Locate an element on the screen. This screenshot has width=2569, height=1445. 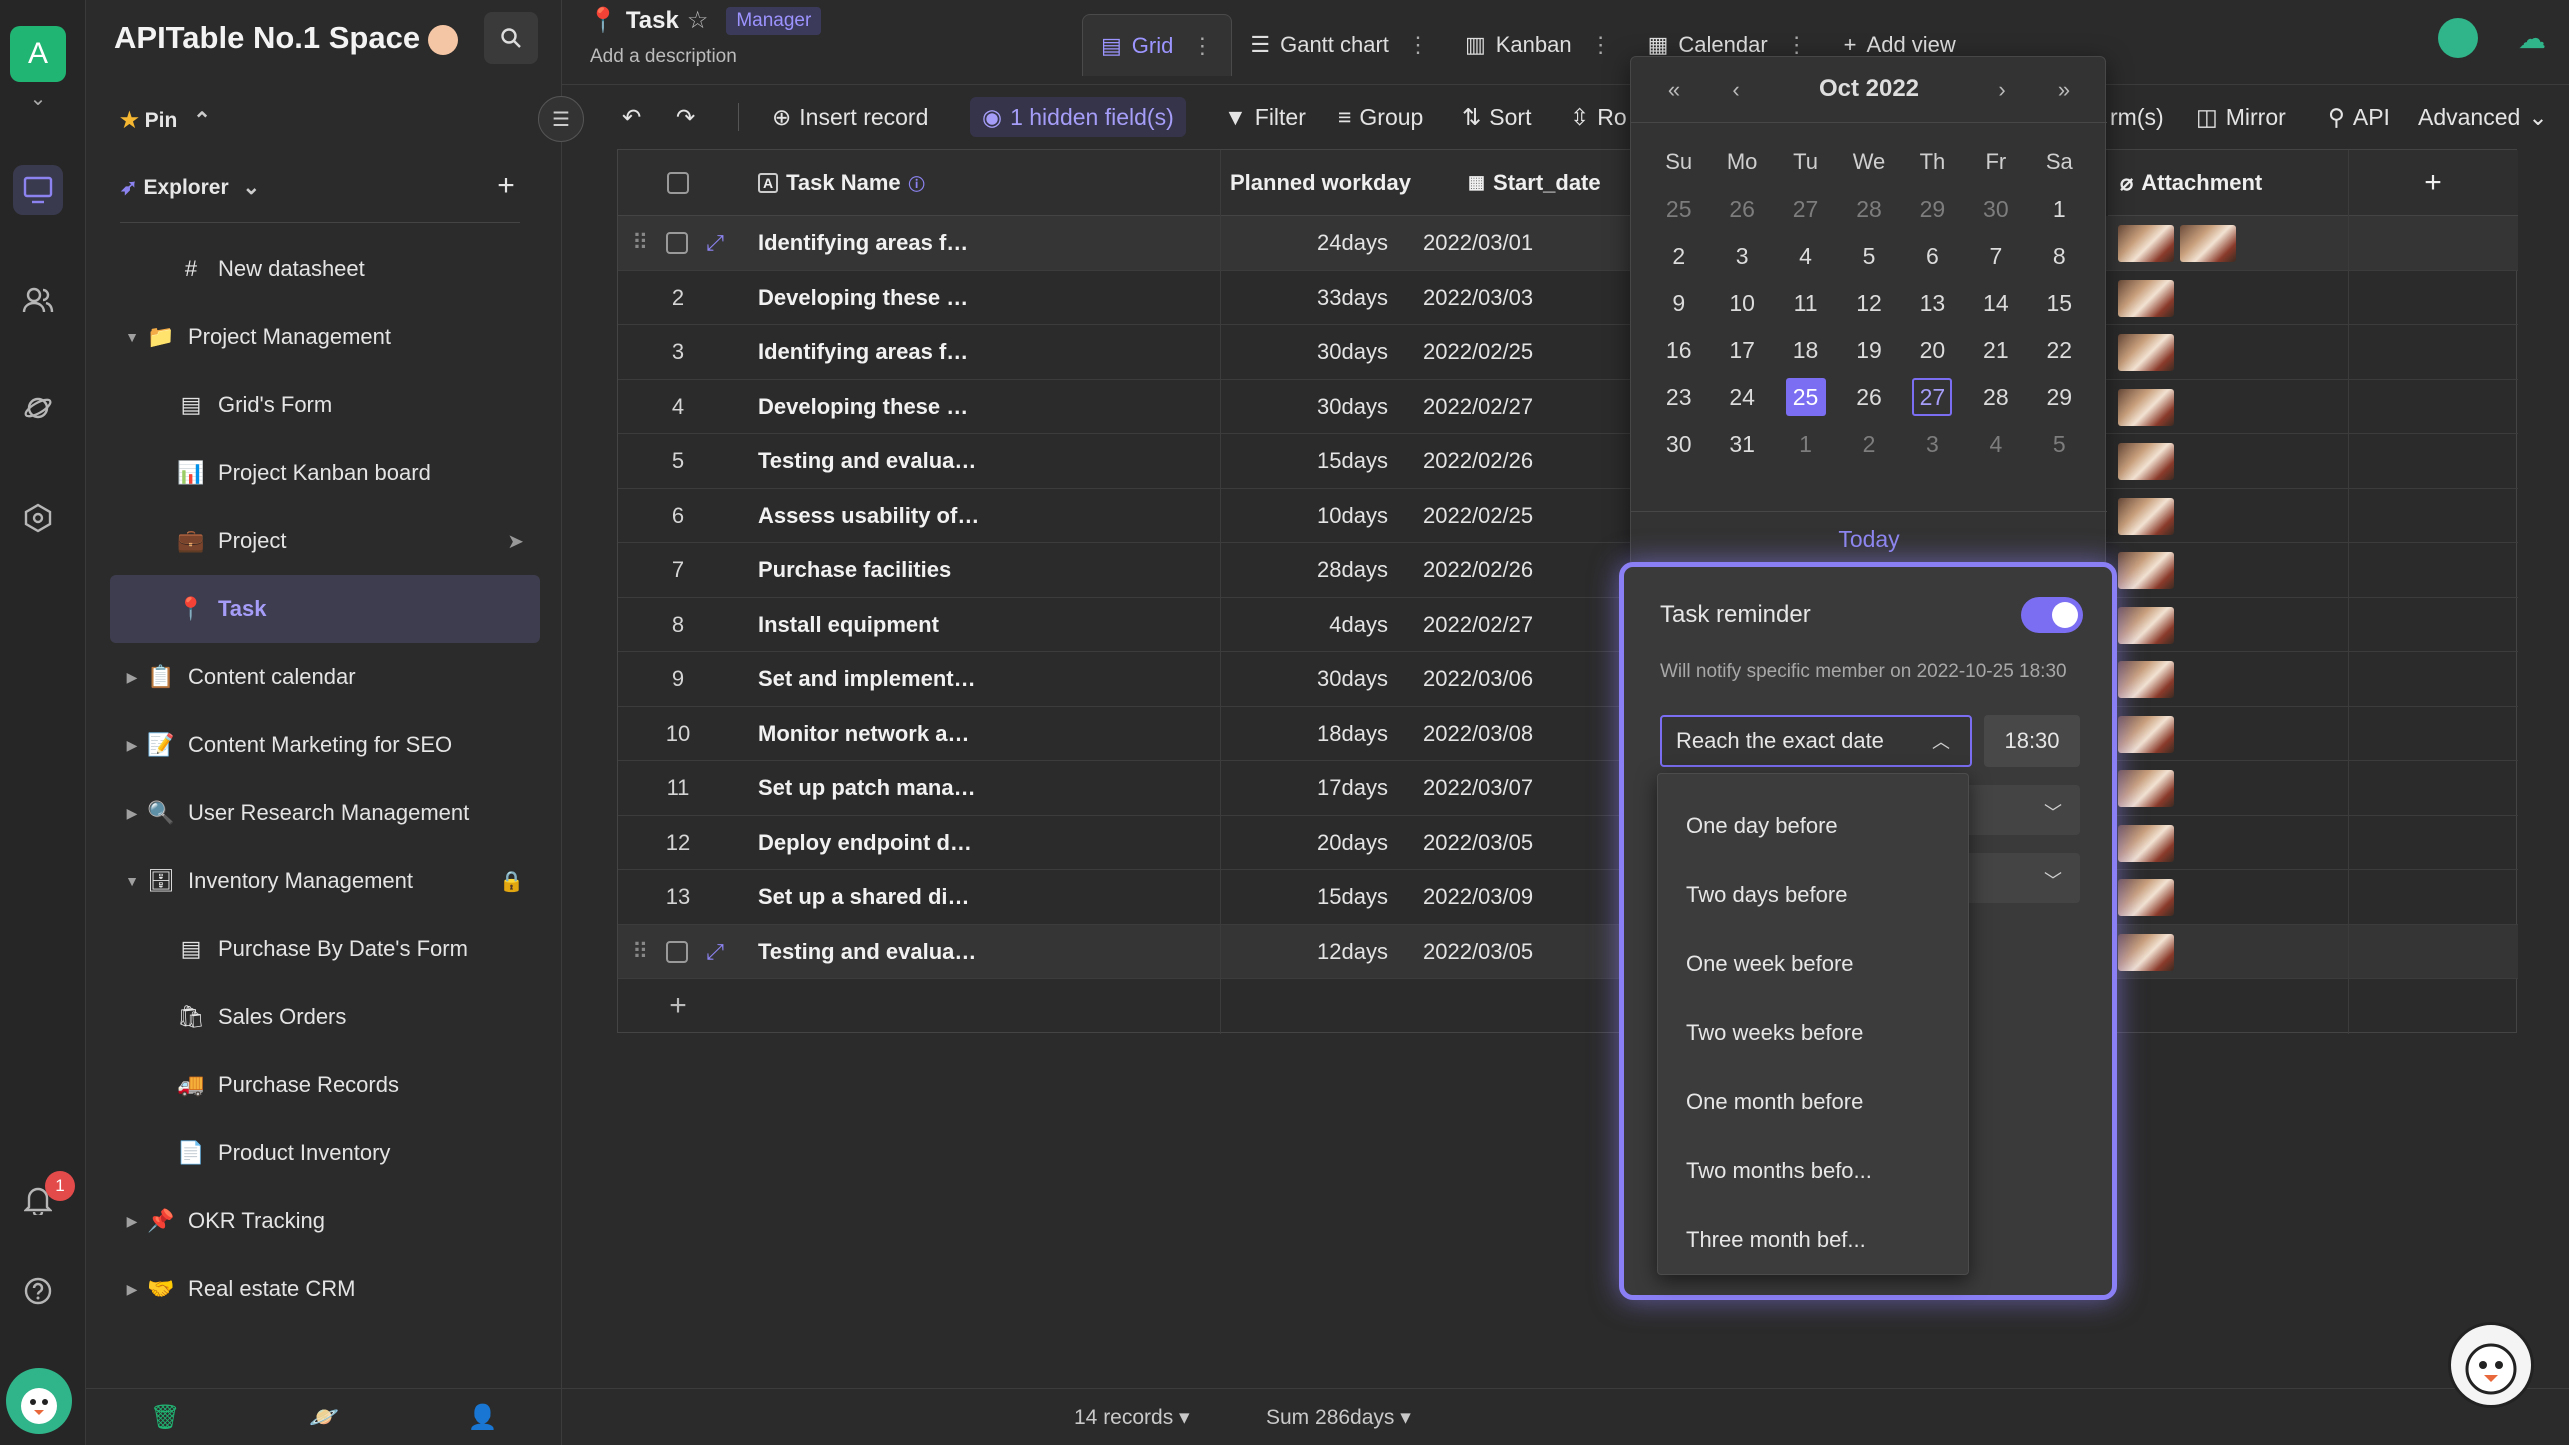
cell-start-date: 2022/02/26 is located at coordinates (1508, 570).